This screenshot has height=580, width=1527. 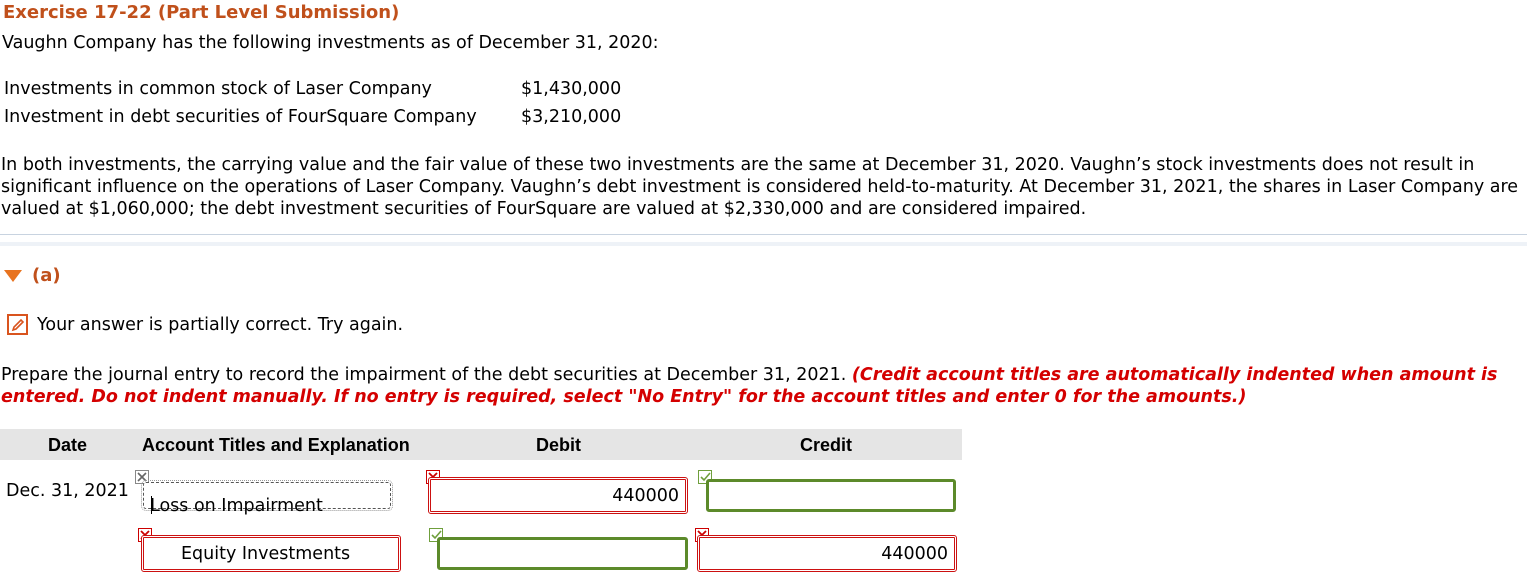 I want to click on collapse-triangle-icon, so click(x=13, y=276).